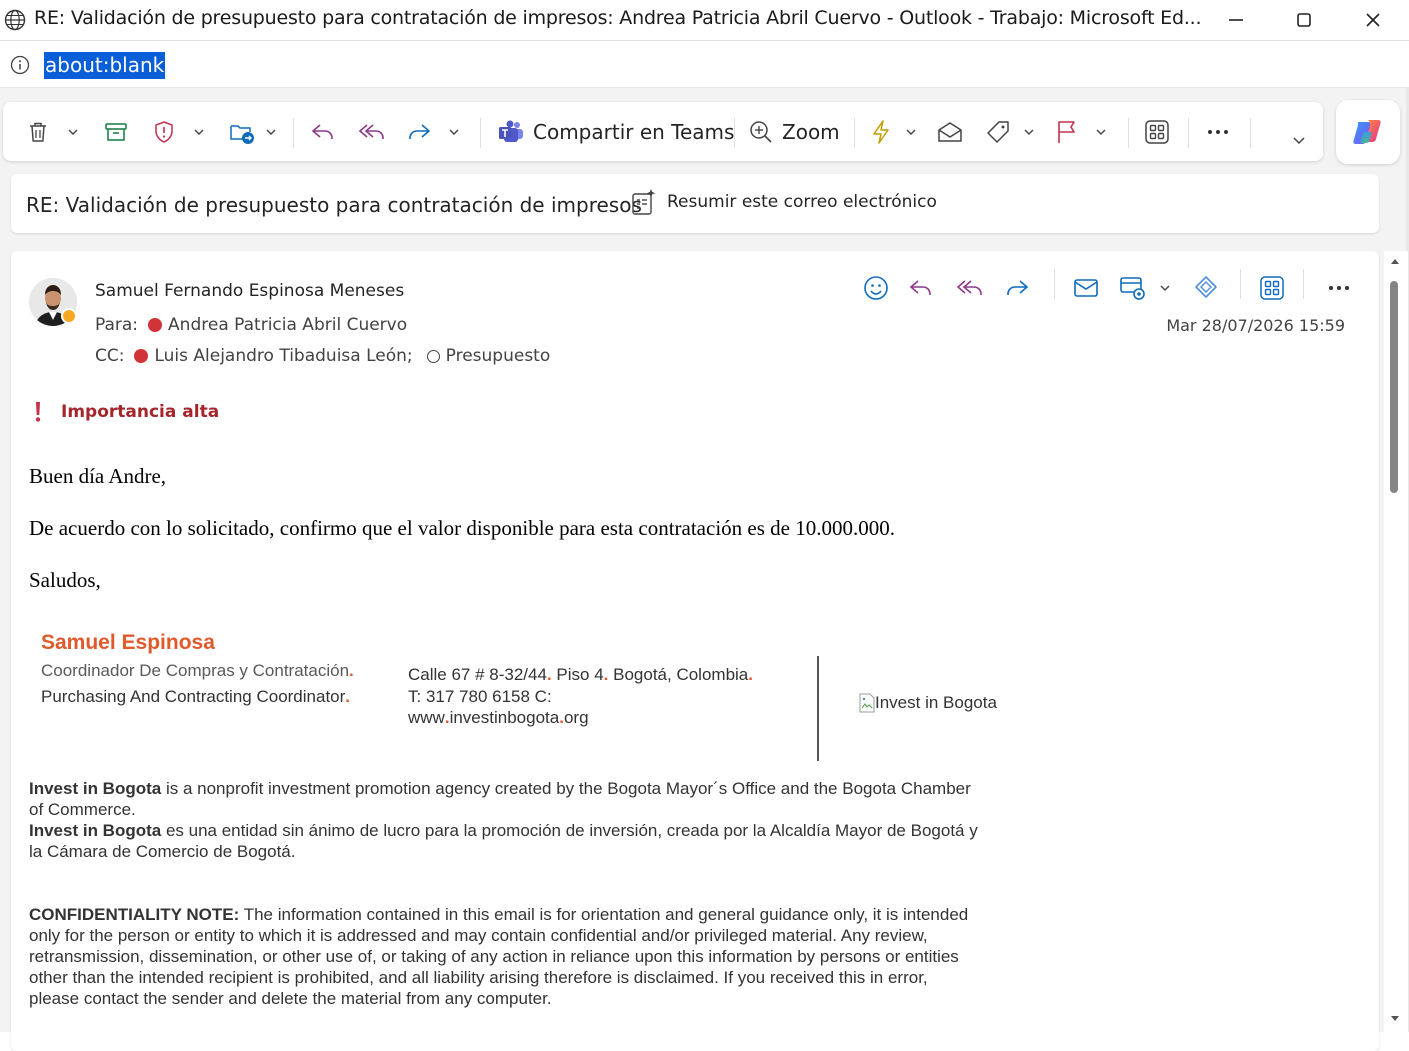 The width and height of the screenshot is (1409, 1051). What do you see at coordinates (287, 325) in the screenshot?
I see `to-recipient: Andrea Patricia Abril Cuervo` at bounding box center [287, 325].